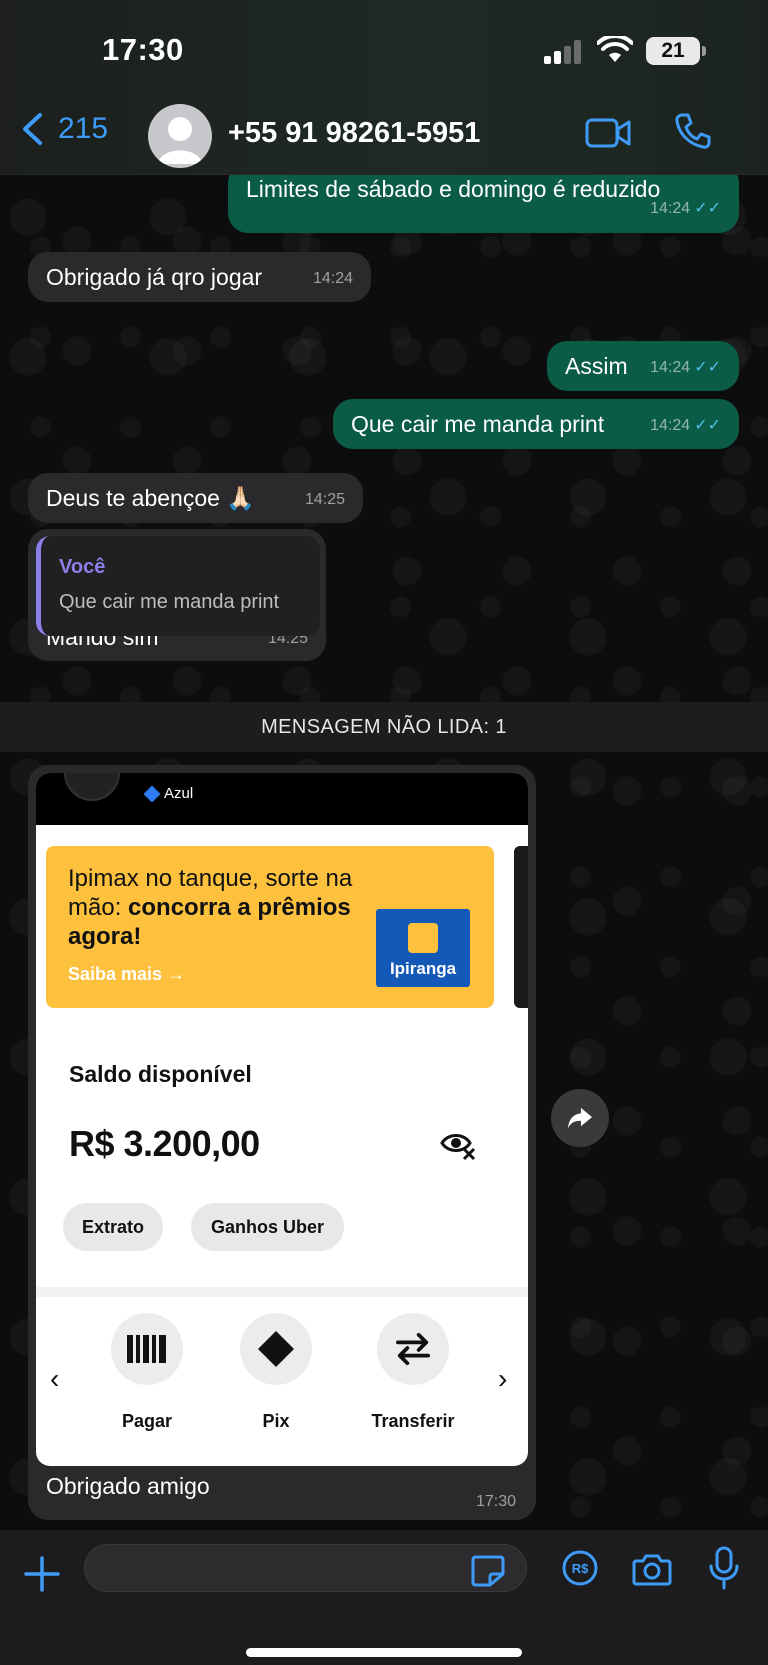 The image size is (768, 1665). I want to click on shot-top-bar: Azul, so click(282, 799).